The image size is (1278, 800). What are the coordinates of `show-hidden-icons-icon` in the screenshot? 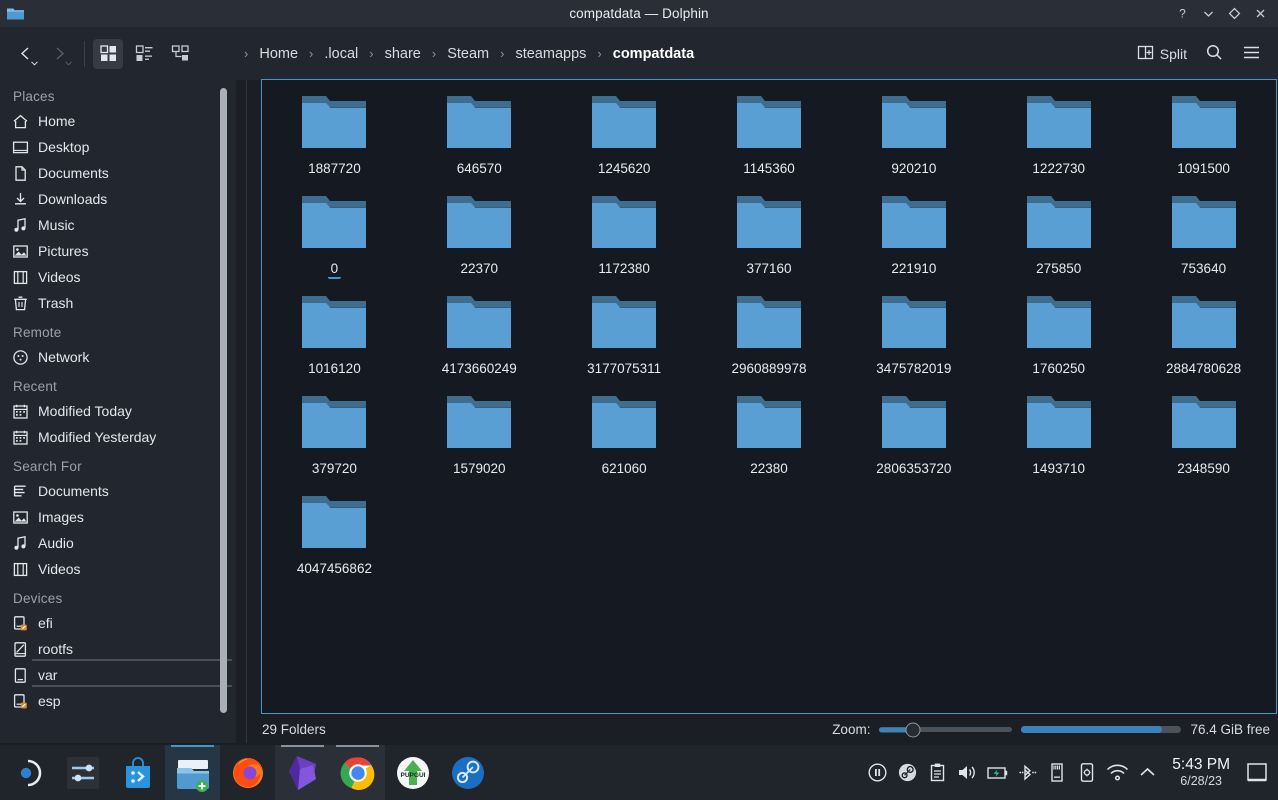 It's located at (1147, 772).